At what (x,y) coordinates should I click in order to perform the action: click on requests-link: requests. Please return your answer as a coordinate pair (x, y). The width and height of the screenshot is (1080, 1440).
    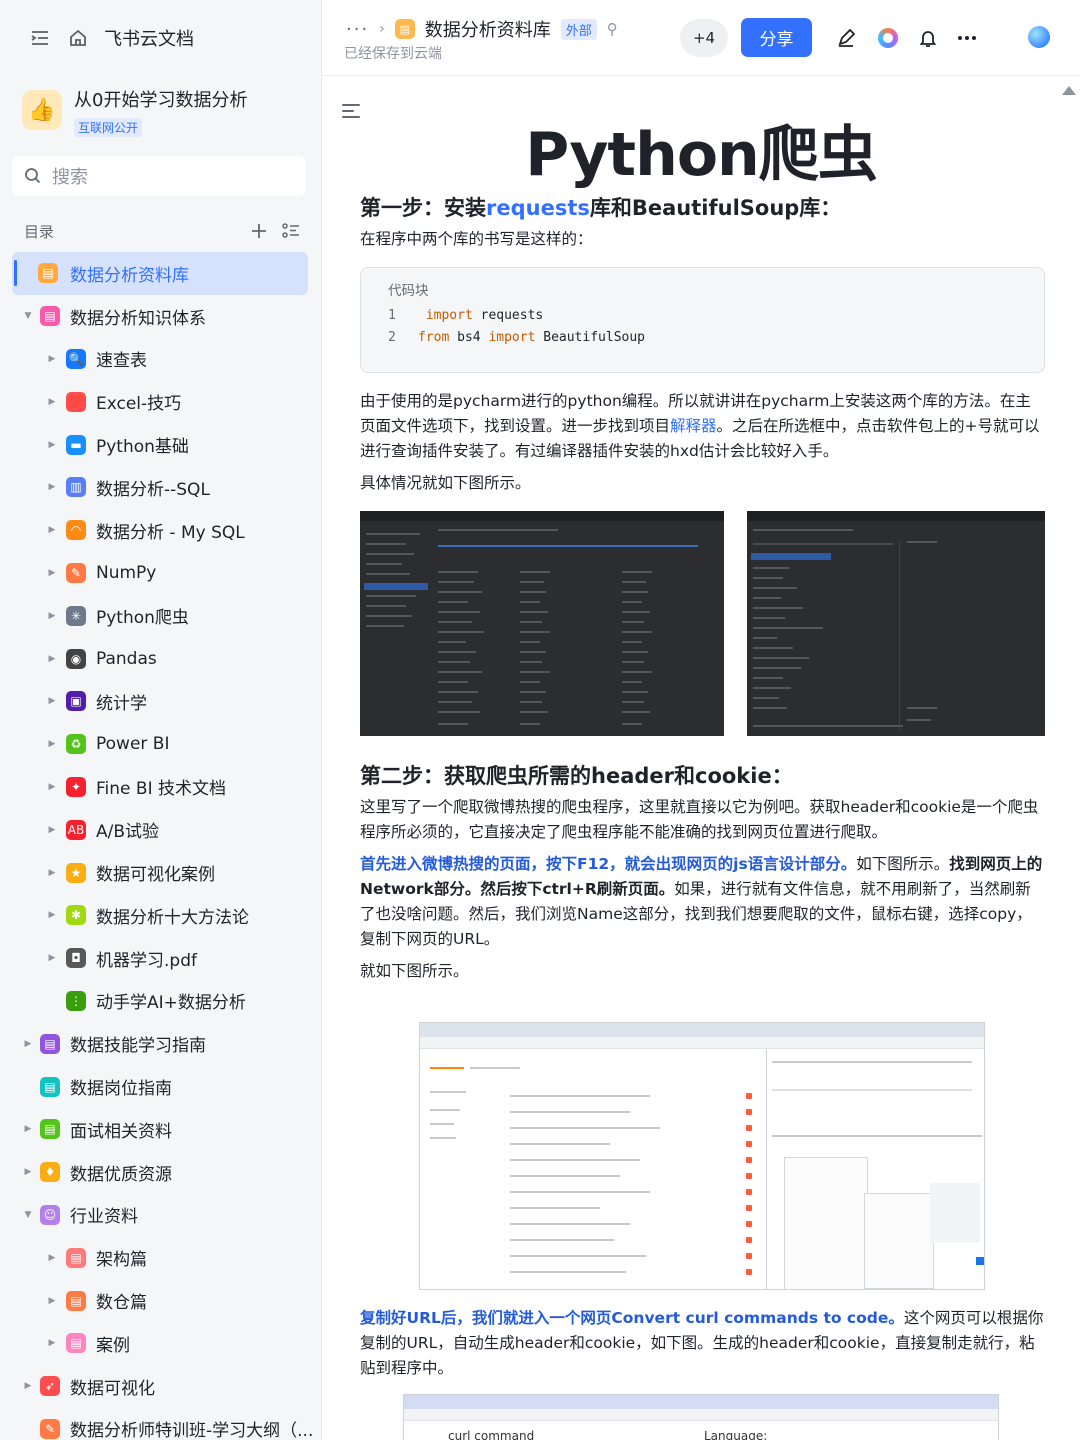
    Looking at the image, I should click on (538, 208).